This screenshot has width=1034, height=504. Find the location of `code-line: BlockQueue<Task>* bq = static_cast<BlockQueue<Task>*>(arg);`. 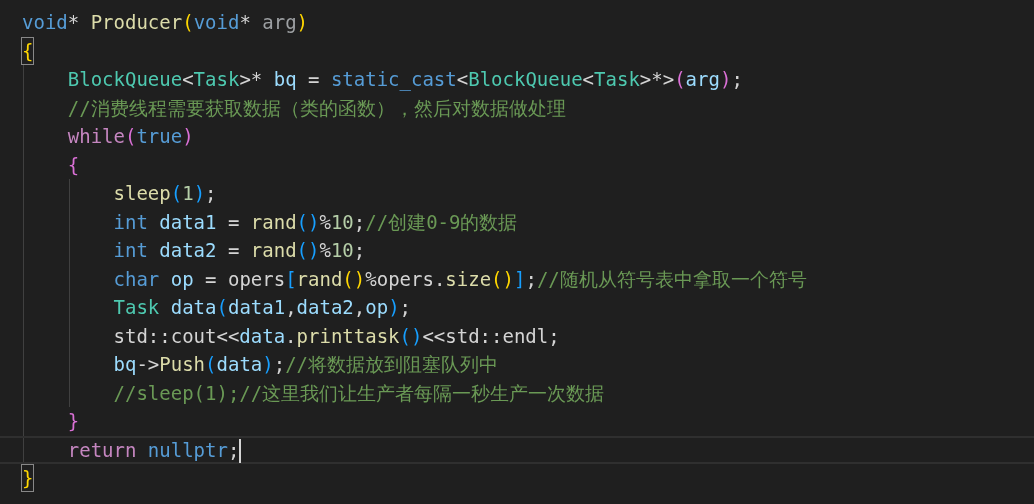

code-line: BlockQueue<Task>* bq = static_cast<BlockQueue<Task>*>(arg); is located at coordinates (404, 80).